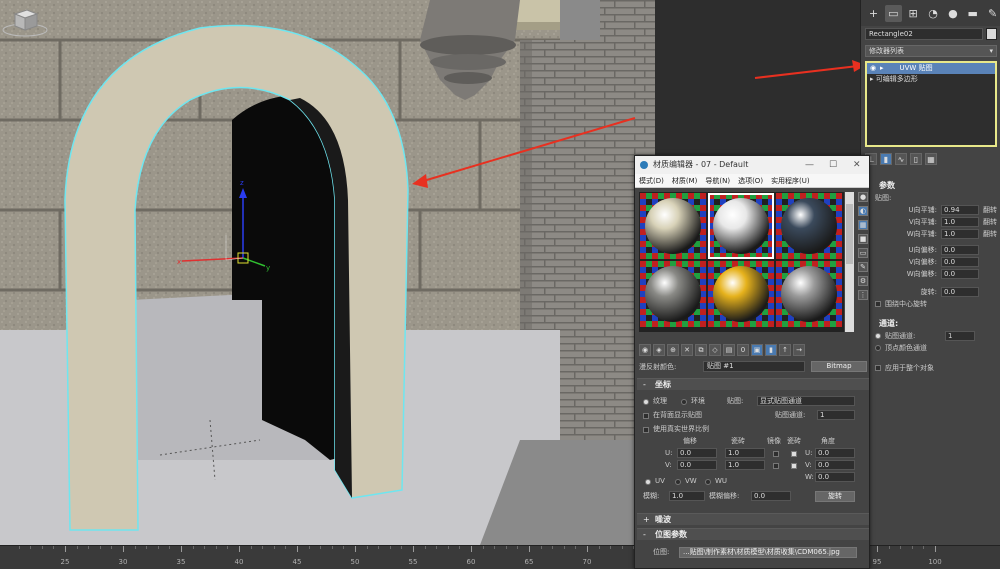 This screenshot has height=569, width=1000. What do you see at coordinates (863, 253) in the screenshot?
I see `video-check-icon: ▭` at bounding box center [863, 253].